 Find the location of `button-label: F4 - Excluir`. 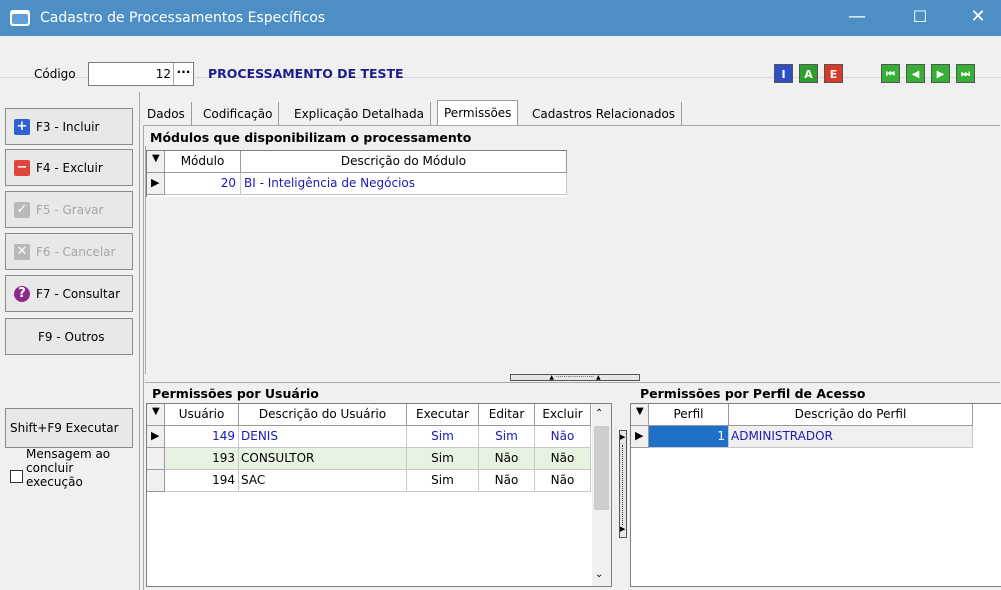

button-label: F4 - Excluir is located at coordinates (69, 168).